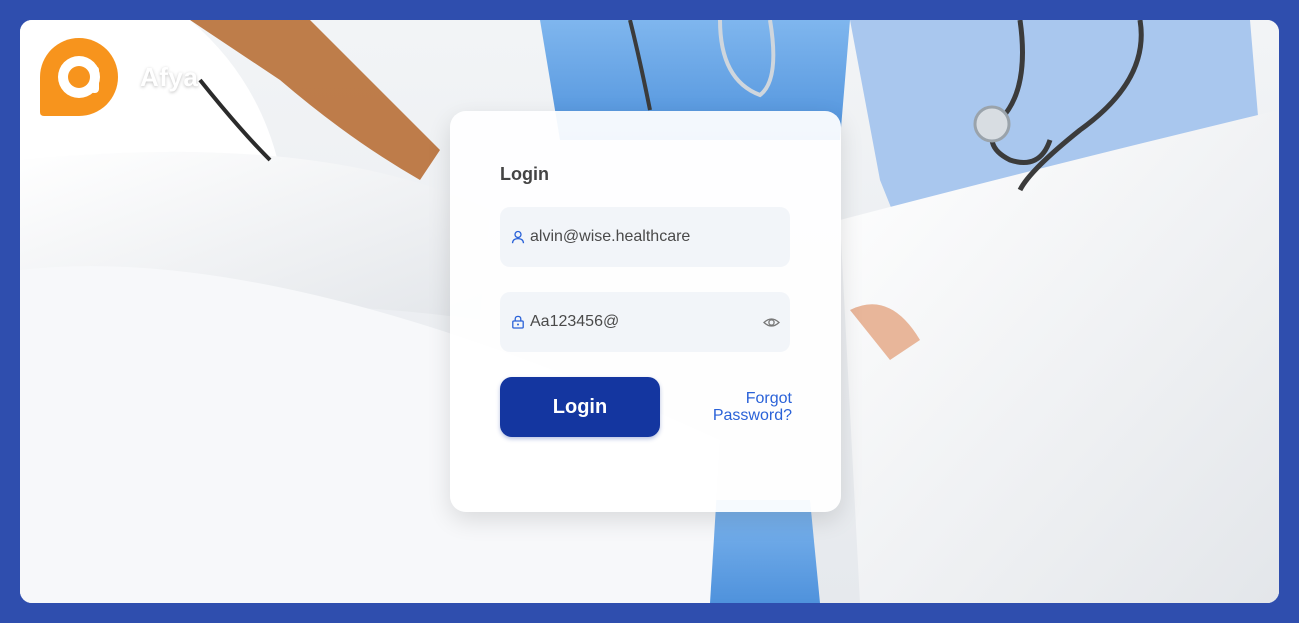 Image resolution: width=1299 pixels, height=623 pixels. Describe the element at coordinates (640, 237) in the screenshot. I see `email-input` at that location.